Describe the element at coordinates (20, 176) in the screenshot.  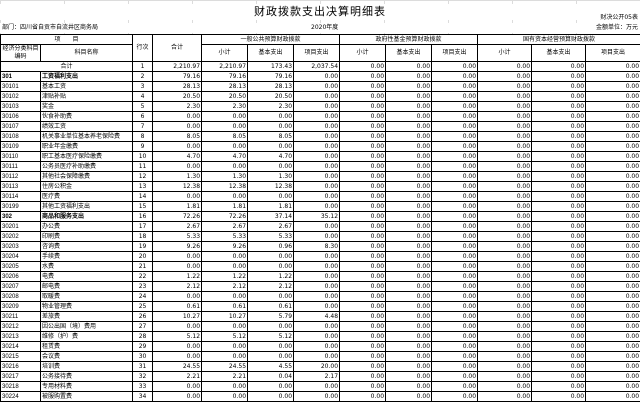
I see `cell-econ-code: 30112` at that location.